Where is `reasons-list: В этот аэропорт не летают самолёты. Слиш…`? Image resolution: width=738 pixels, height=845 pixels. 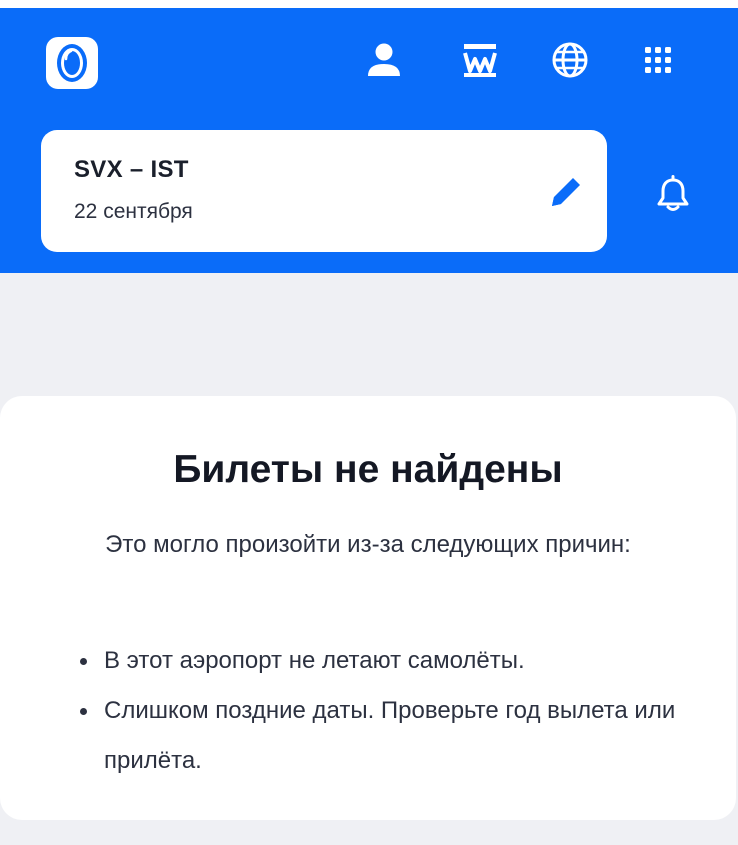 reasons-list: В этот аэропорт не летают самолёты. Слиш… is located at coordinates (386, 711).